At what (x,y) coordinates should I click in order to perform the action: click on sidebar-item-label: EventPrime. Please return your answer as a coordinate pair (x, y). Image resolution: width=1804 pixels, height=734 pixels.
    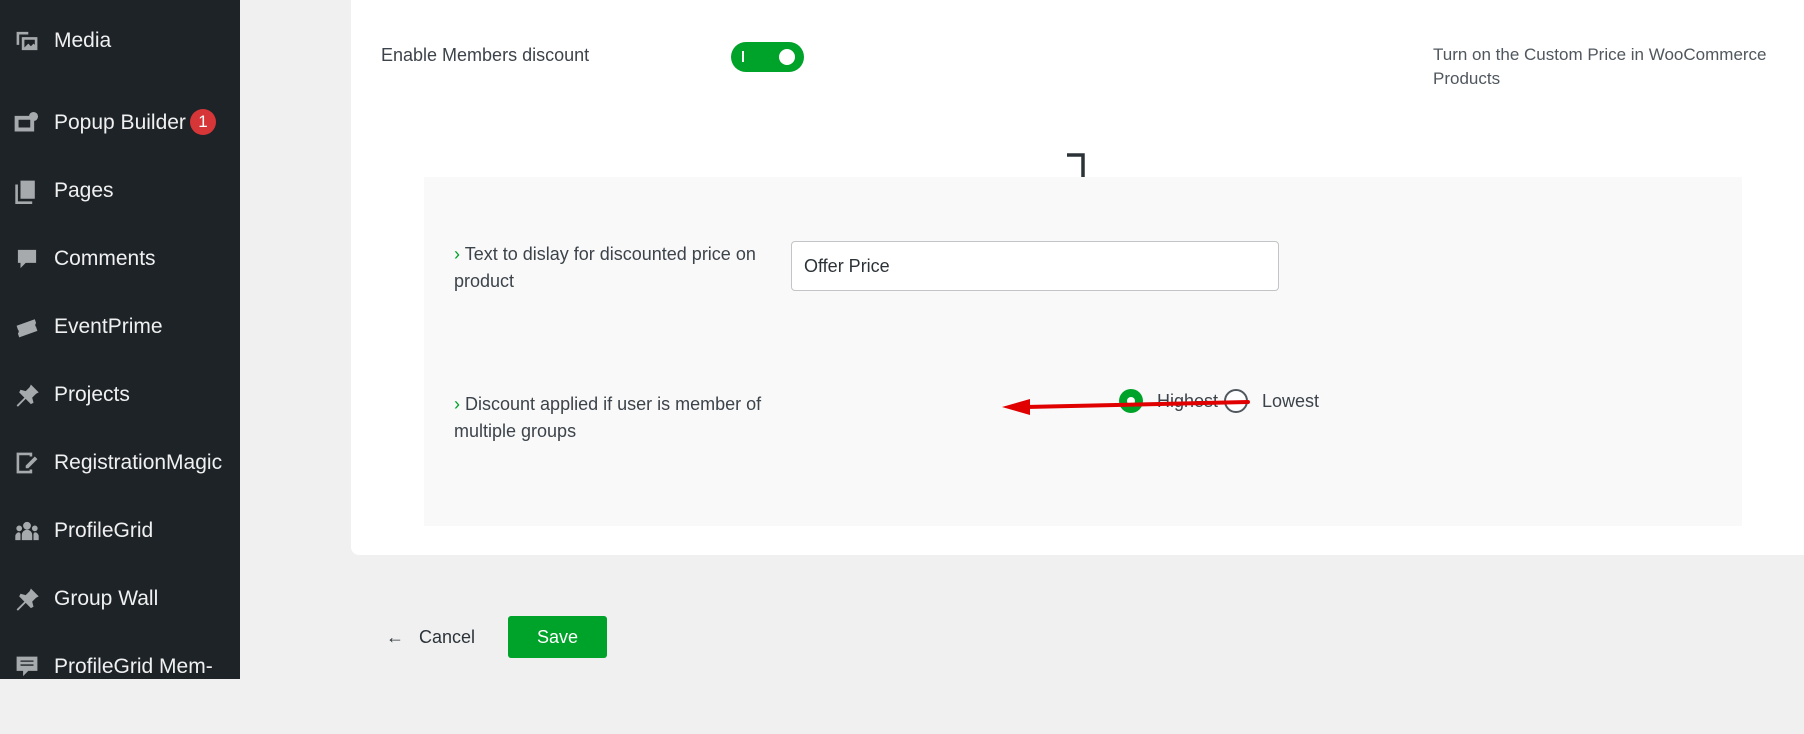
    Looking at the image, I should click on (108, 326).